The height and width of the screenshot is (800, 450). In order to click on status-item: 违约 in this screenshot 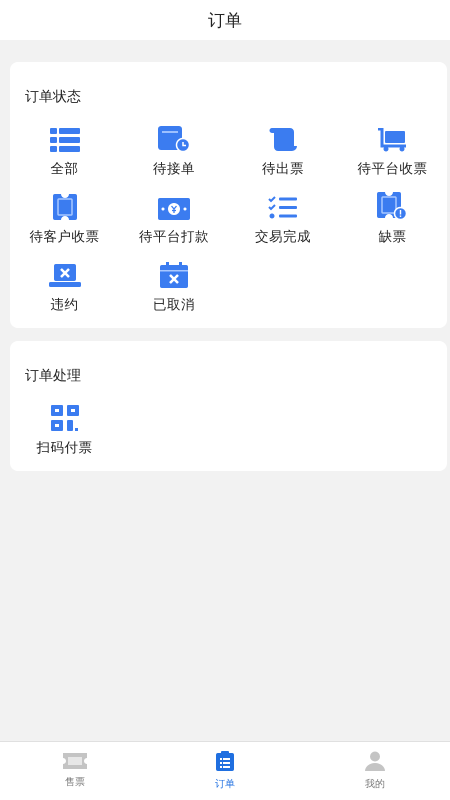, I will do `click(65, 287)`.